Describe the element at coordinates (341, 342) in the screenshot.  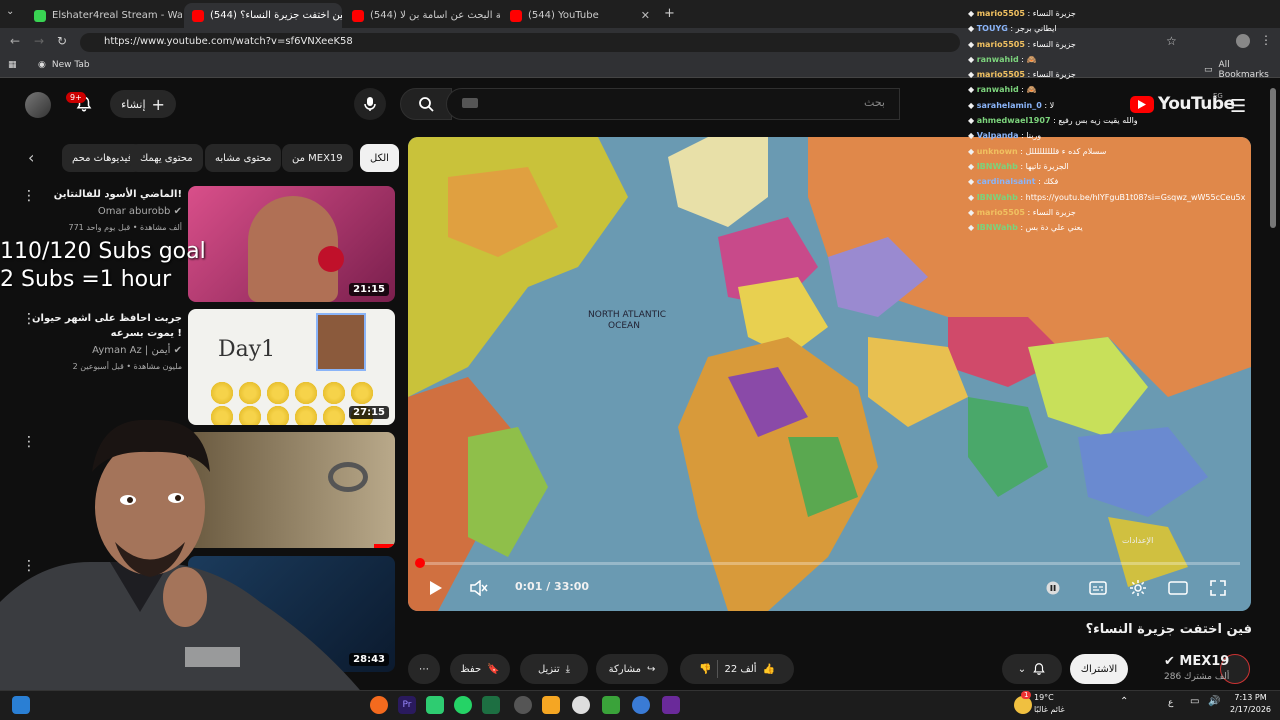
I see `person-inset-image` at that location.